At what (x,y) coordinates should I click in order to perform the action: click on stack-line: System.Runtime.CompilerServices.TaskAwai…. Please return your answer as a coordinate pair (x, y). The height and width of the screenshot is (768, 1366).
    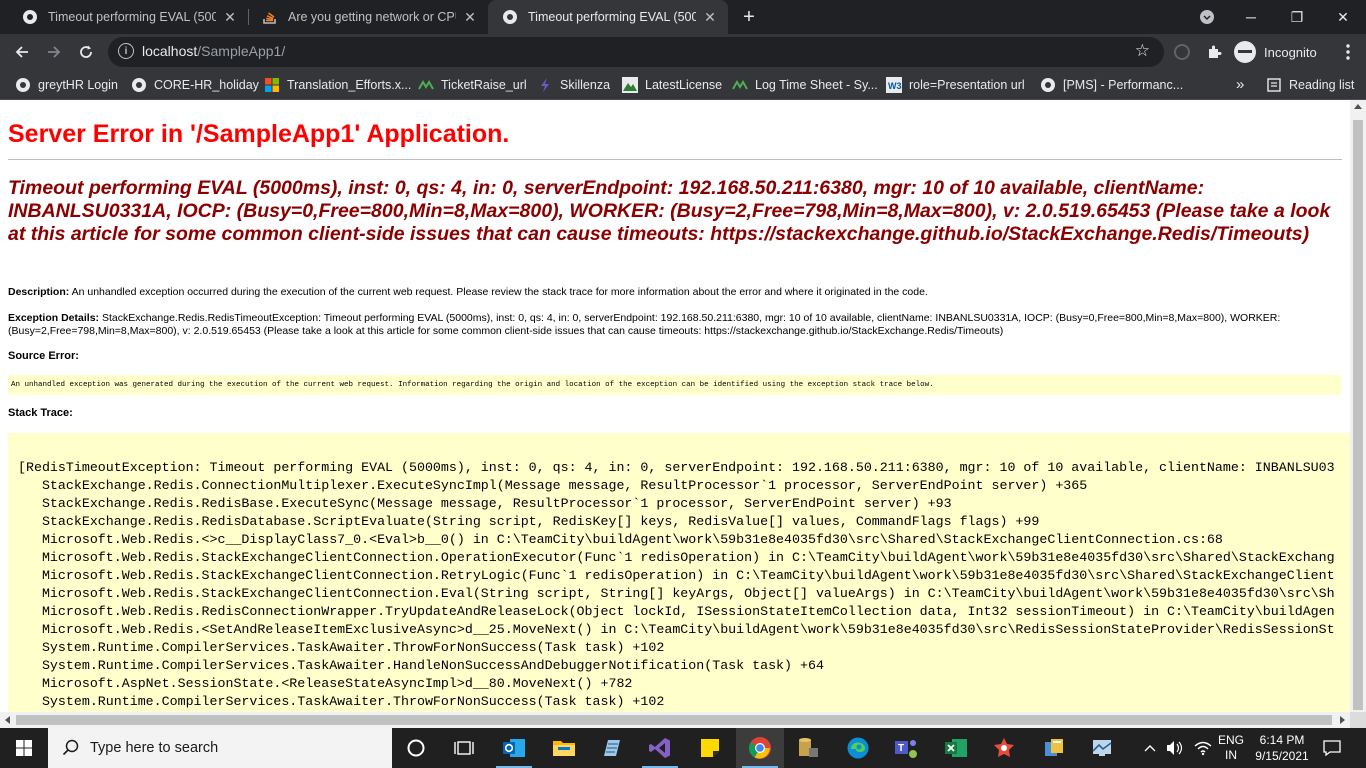
    Looking at the image, I should click on (341, 647).